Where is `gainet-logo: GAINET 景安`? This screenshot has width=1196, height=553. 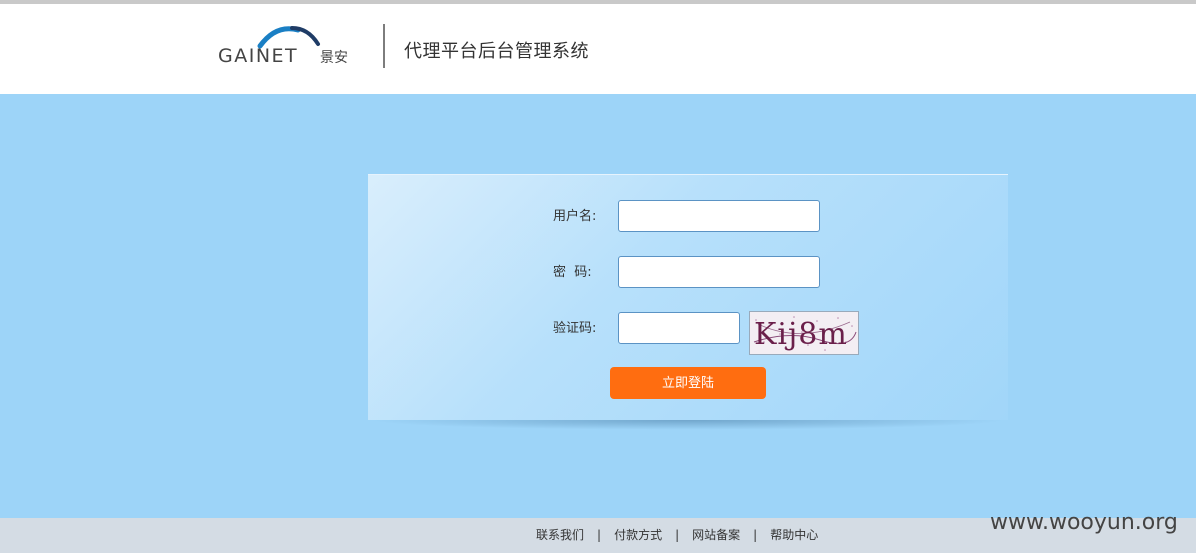
gainet-logo: GAINET 景安 is located at coordinates (287, 46).